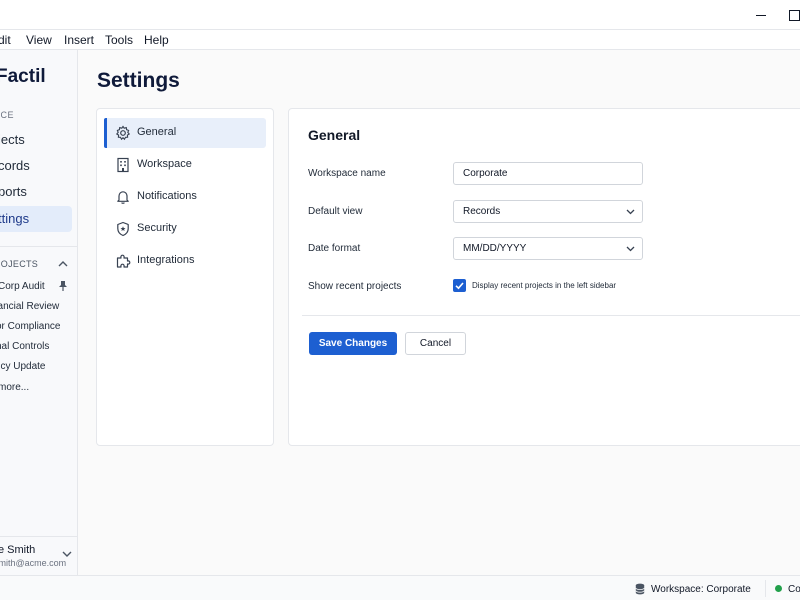 This screenshot has width=800, height=600. What do you see at coordinates (167, 196) in the screenshot?
I see `settings-tab-label: Notifications` at bounding box center [167, 196].